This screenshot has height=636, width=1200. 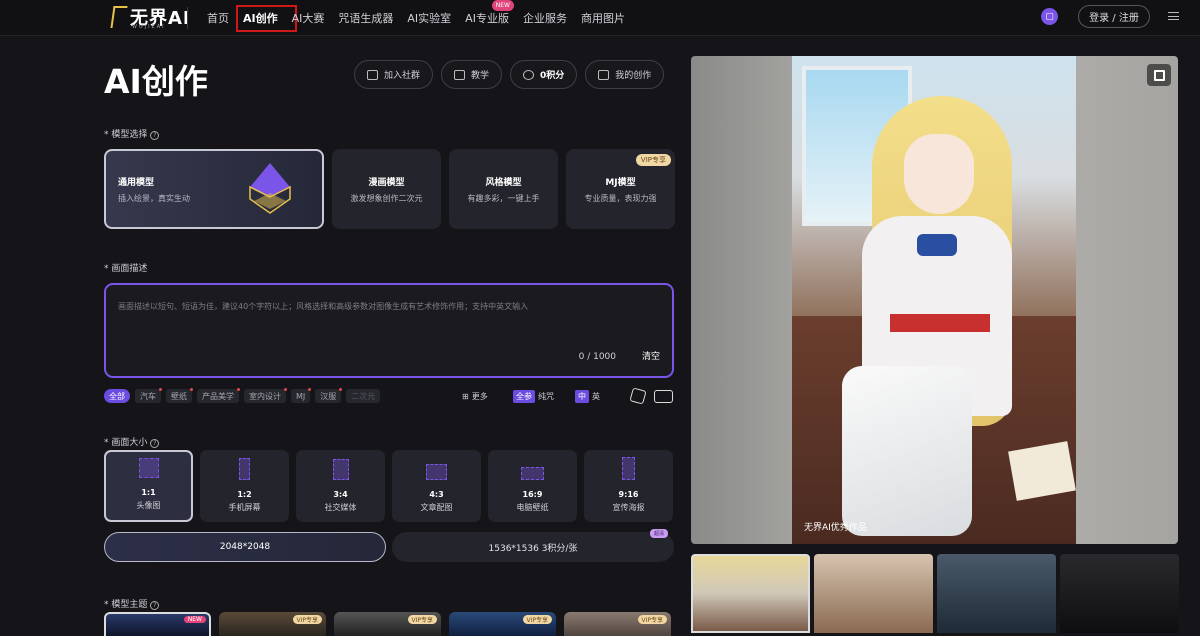 I want to click on theme-card: NEW, so click(x=157, y=624).